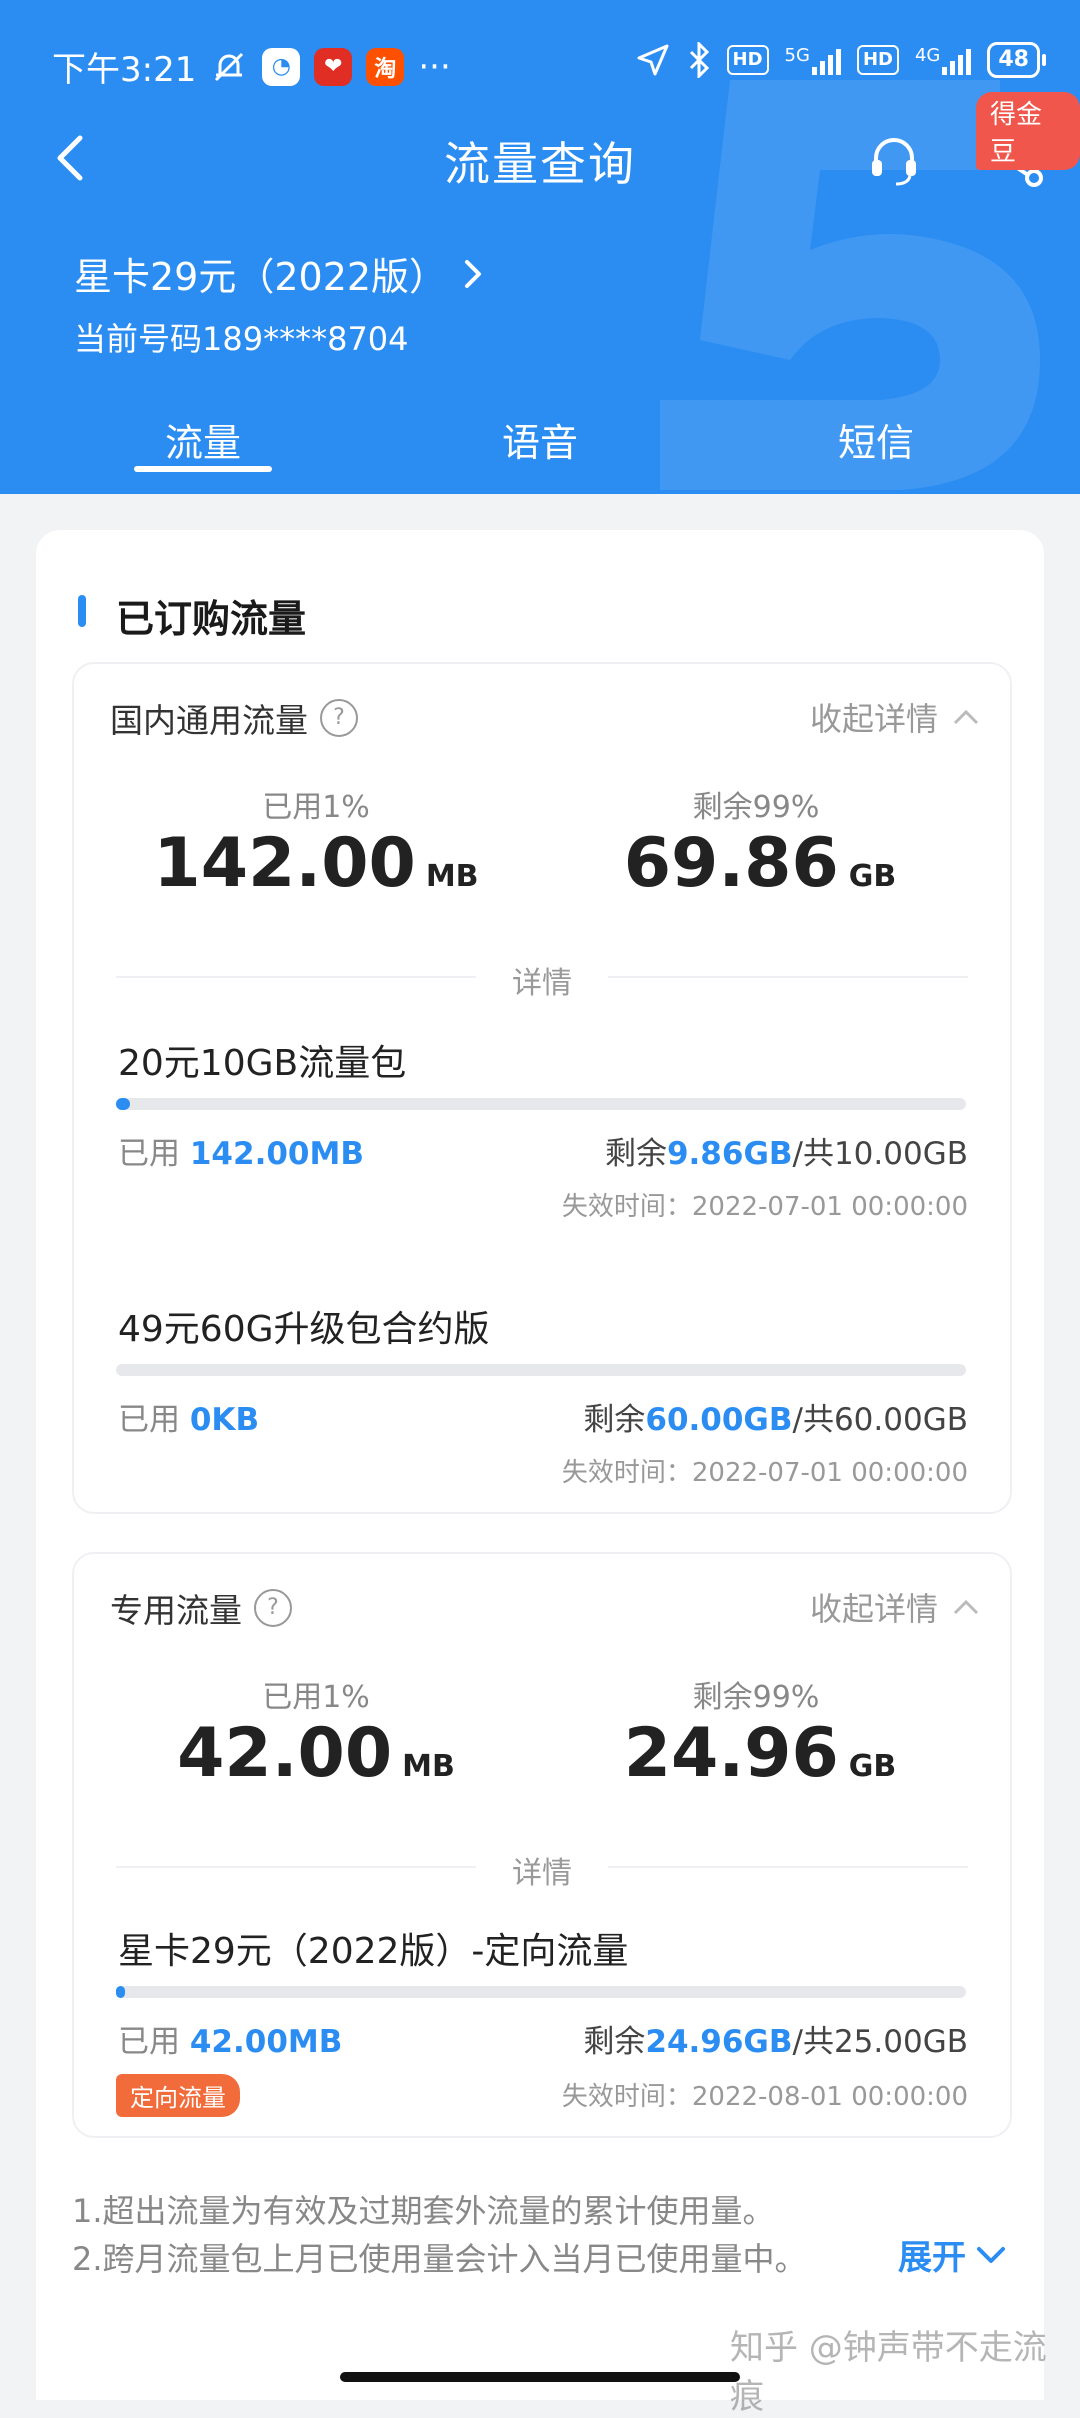 The width and height of the screenshot is (1080, 2418). What do you see at coordinates (333, 66) in the screenshot?
I see `pinduoduo-icon: ❤` at bounding box center [333, 66].